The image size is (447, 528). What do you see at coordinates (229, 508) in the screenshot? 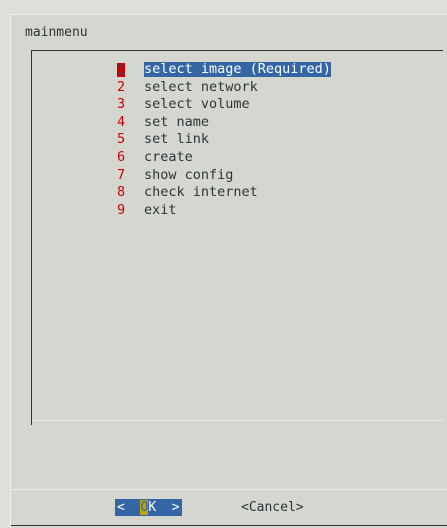
I see `button-row: < OK > <Cancel>` at bounding box center [229, 508].